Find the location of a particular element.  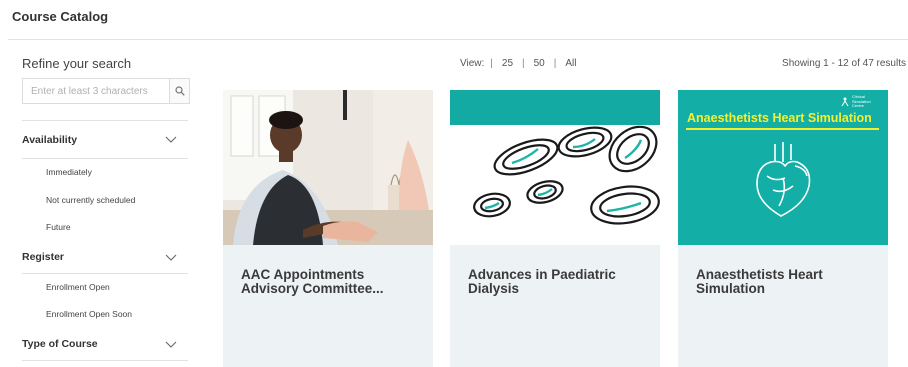

facet-option-enrollment-open: Enrollment Open is located at coordinates (106, 288).